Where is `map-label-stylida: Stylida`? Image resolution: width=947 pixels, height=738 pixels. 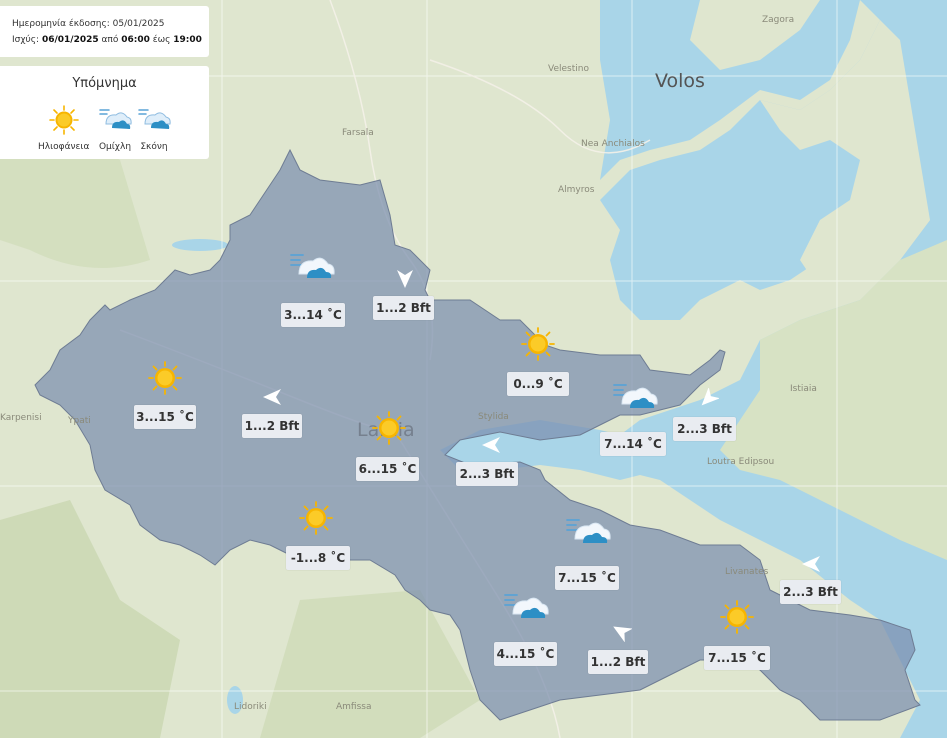 map-label-stylida: Stylida is located at coordinates (493, 417).